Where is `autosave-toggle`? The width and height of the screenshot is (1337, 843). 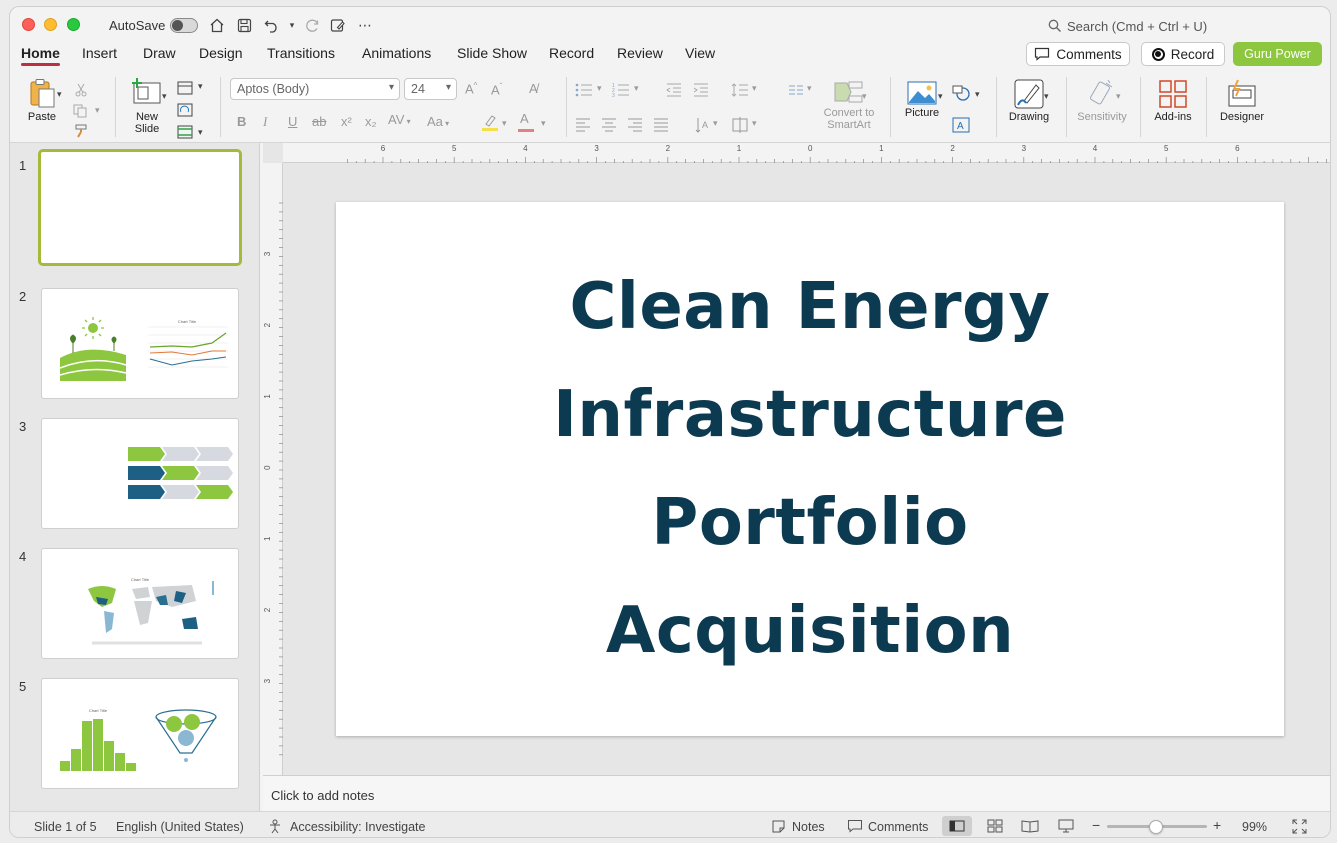 autosave-toggle is located at coordinates (184, 25).